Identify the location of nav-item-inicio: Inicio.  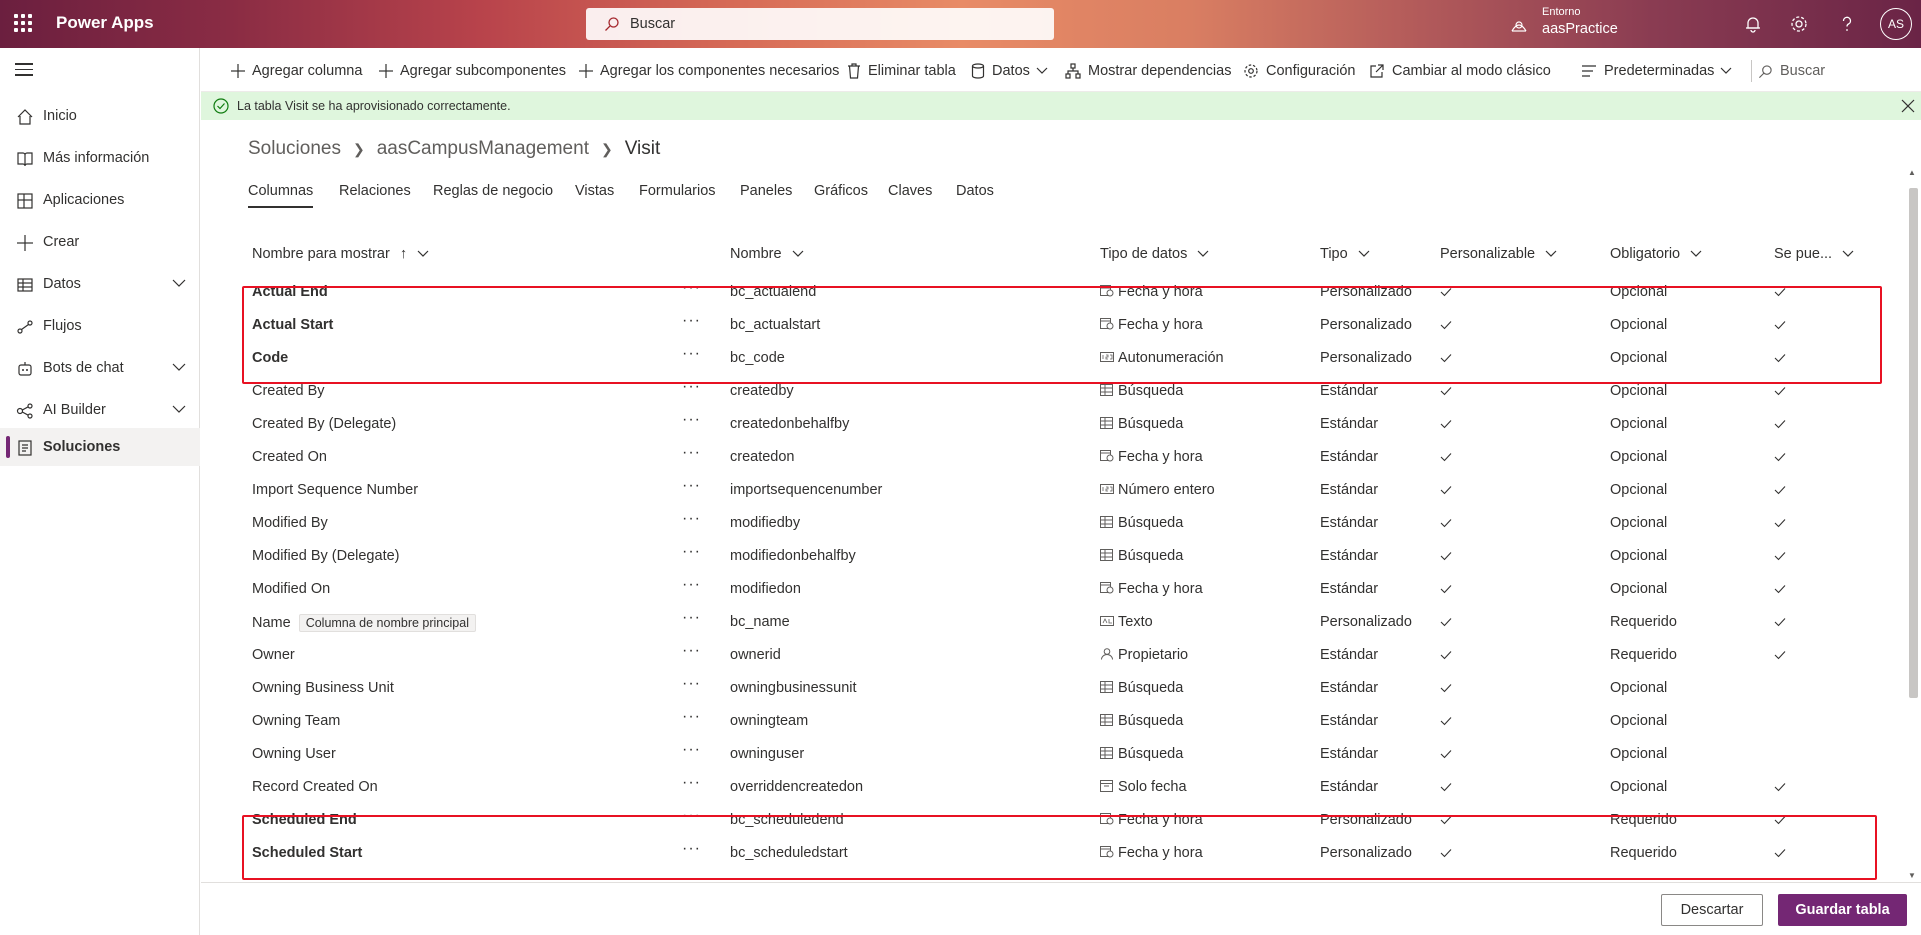
(100, 116).